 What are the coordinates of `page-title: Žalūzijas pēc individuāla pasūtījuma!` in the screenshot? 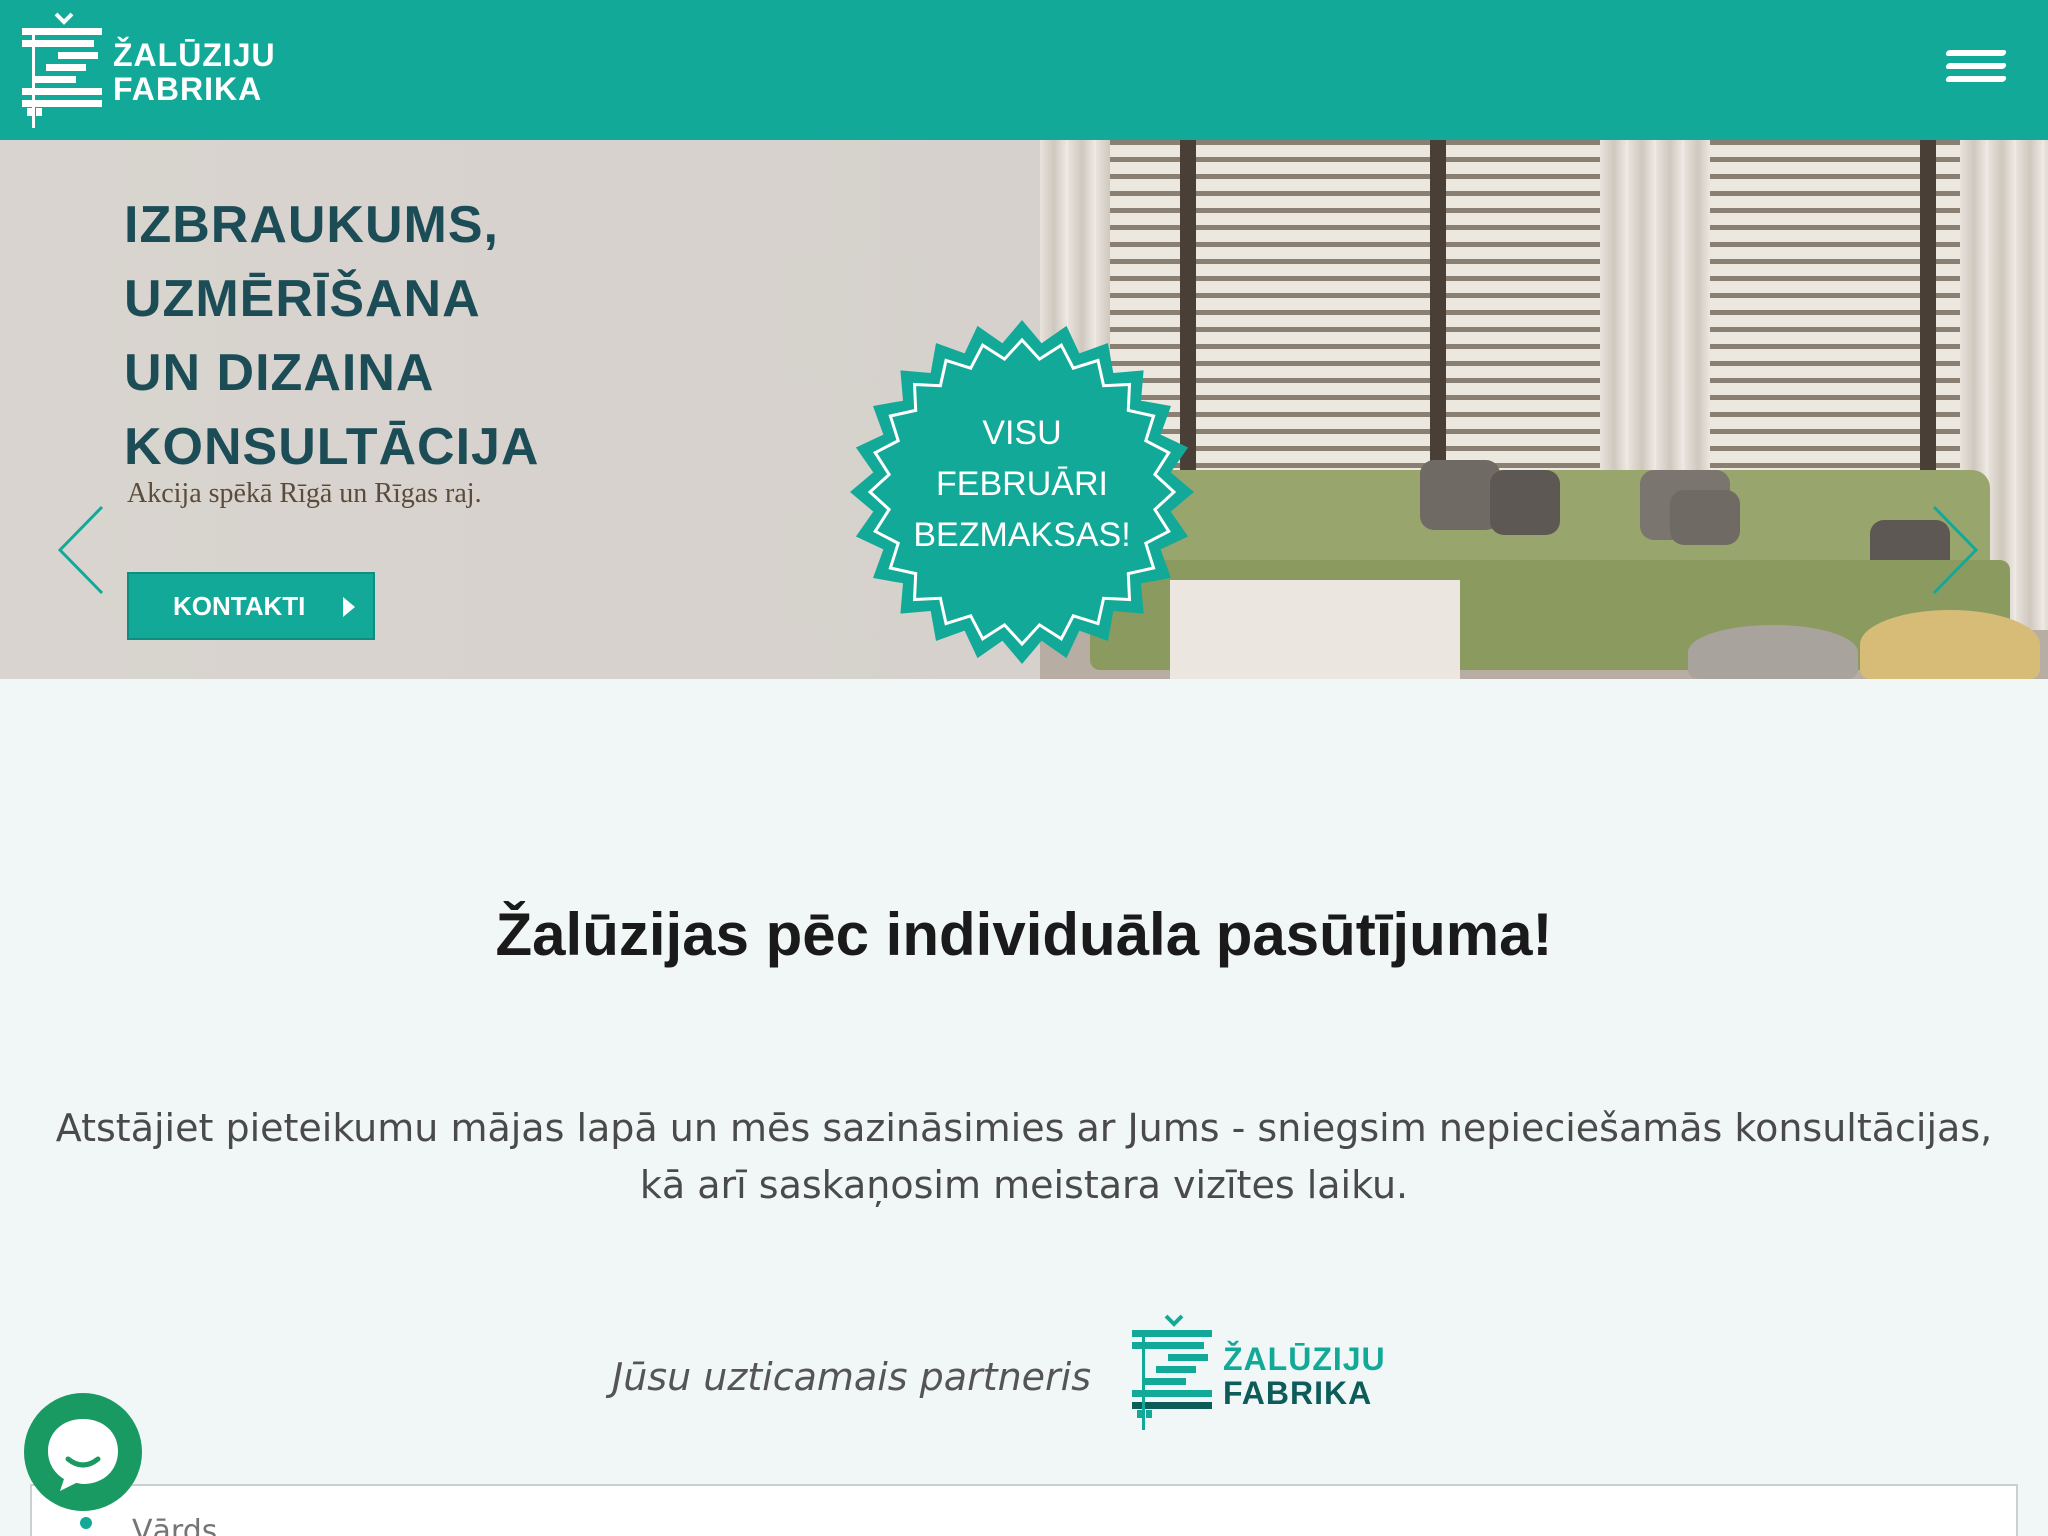 It's located at (1024, 934).